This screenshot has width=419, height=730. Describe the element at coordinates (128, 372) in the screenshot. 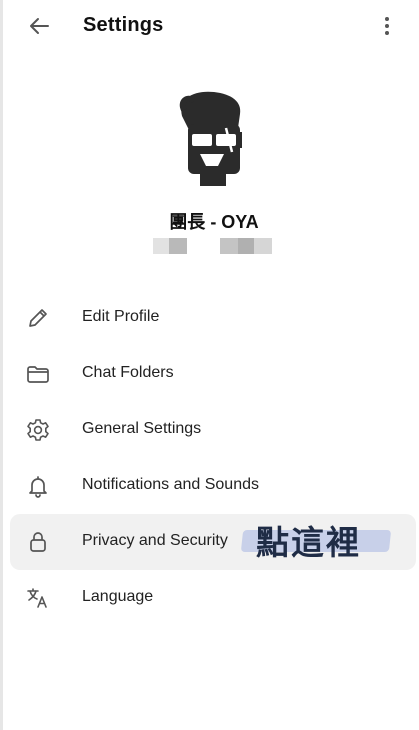

I see `menu-item-label: Chat Folders` at that location.